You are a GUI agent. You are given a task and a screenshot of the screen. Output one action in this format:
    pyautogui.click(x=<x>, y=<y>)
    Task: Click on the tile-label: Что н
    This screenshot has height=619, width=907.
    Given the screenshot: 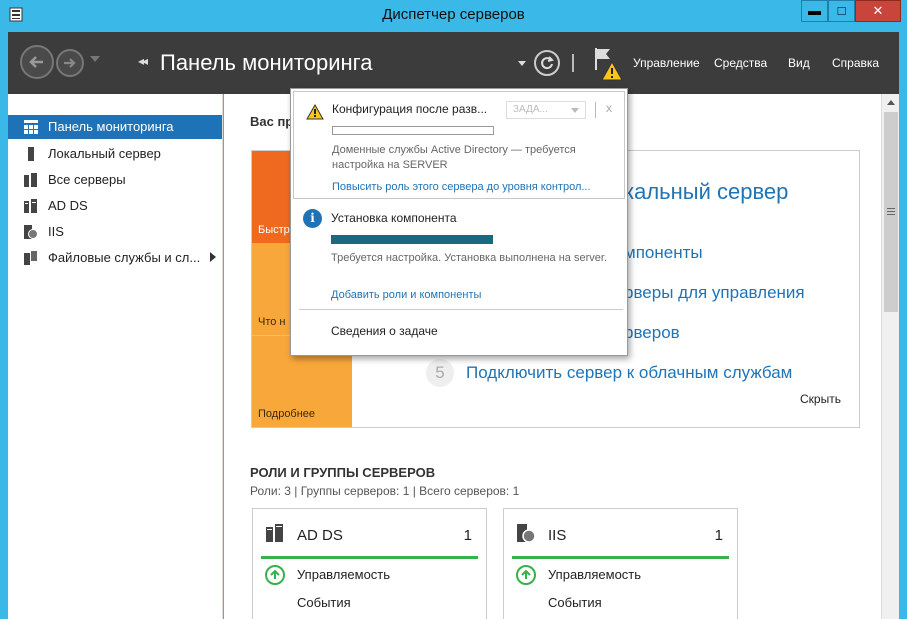 What is the action you would take?
    pyautogui.click(x=272, y=322)
    